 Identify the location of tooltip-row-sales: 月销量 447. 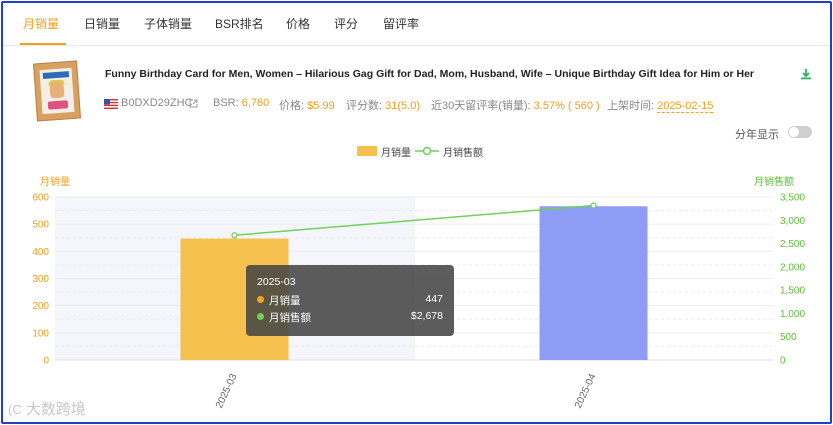
(350, 300).